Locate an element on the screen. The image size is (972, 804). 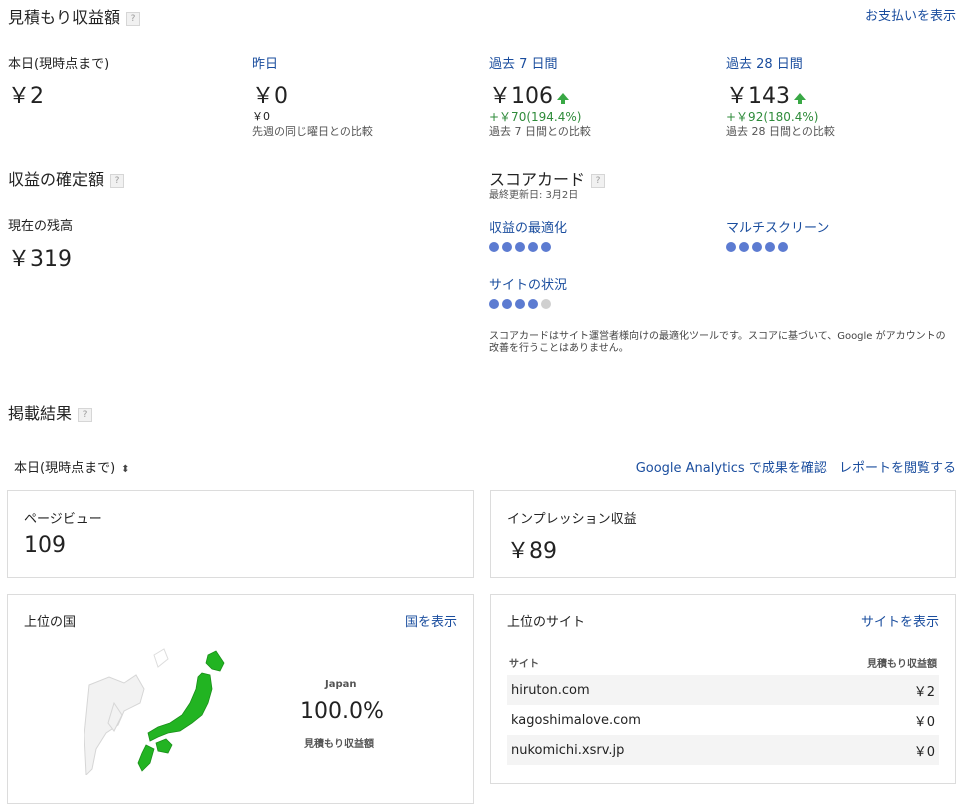
period-select: 本日(現時点まで) ⬍ is located at coordinates (72, 466).